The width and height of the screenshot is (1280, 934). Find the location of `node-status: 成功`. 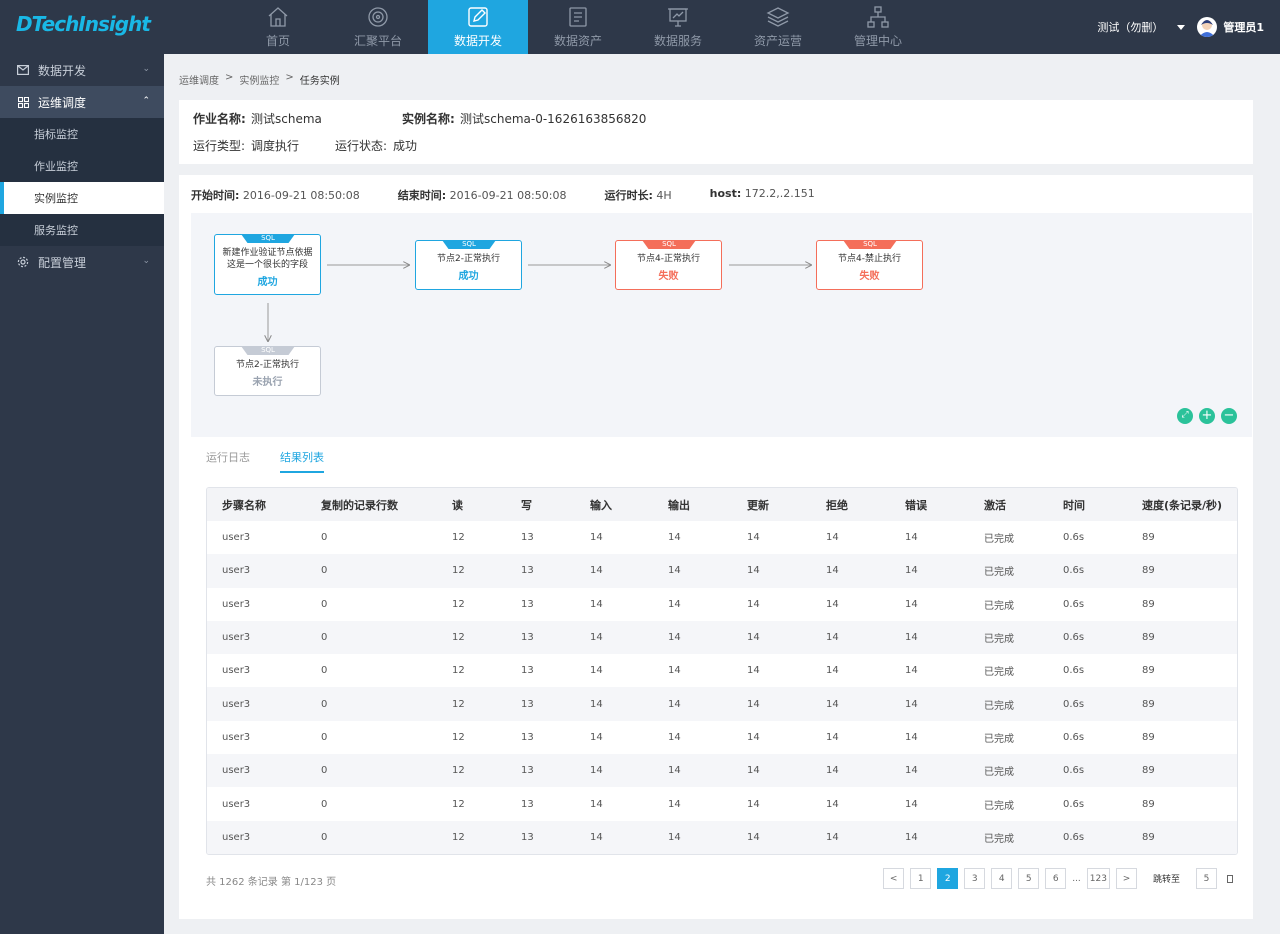

node-status: 成功 is located at coordinates (468, 276).